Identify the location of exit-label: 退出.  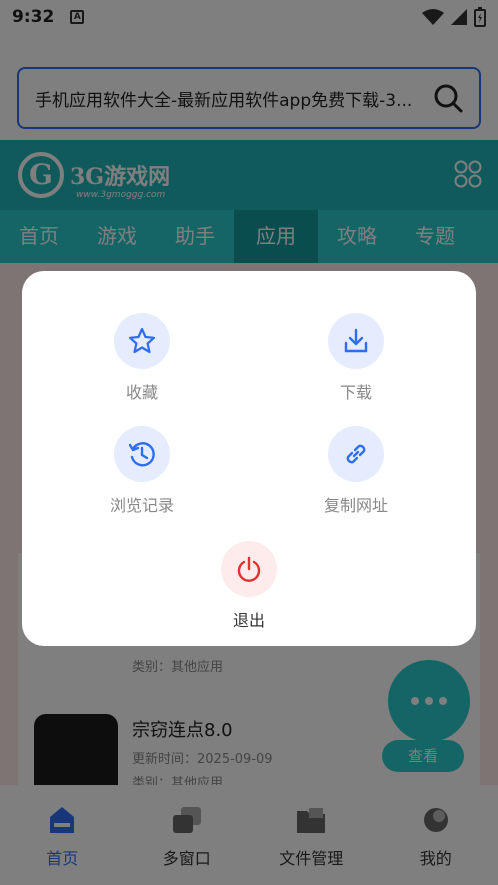
(248, 620).